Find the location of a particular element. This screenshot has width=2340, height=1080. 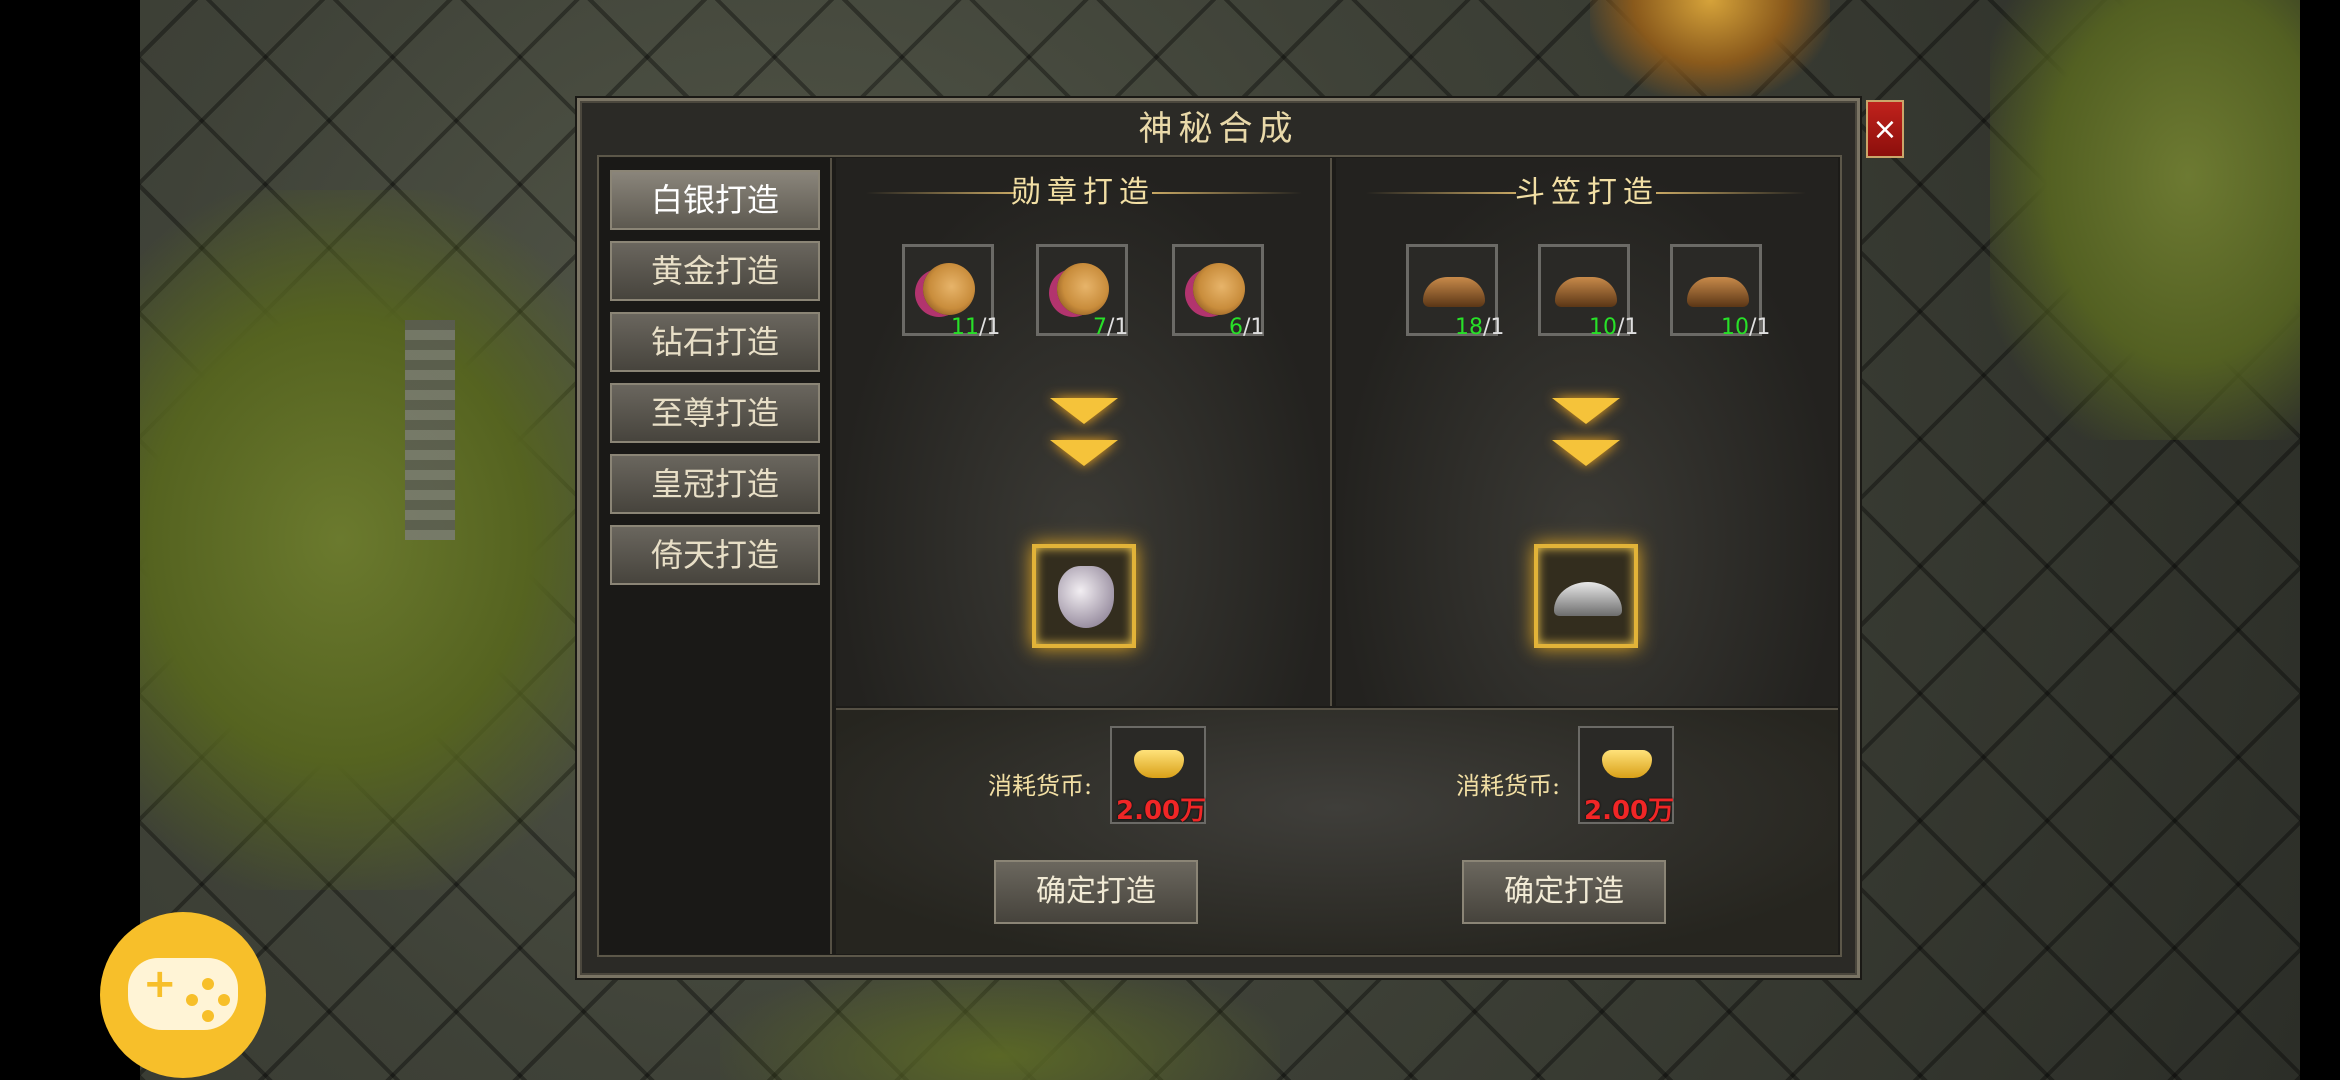

silver-hat-icon is located at coordinates (1588, 599).